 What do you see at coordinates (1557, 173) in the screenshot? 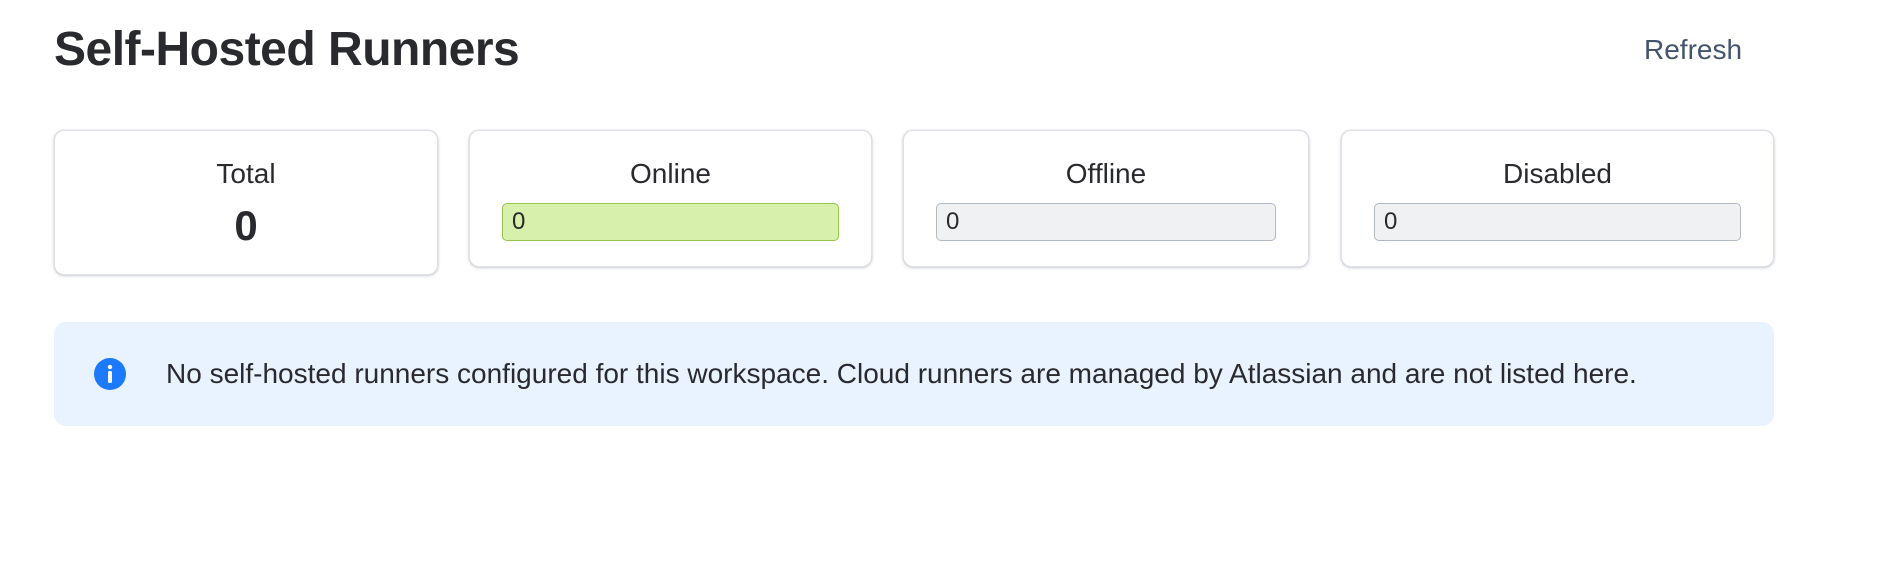
I see `stat-label-disabled: Disabled` at bounding box center [1557, 173].